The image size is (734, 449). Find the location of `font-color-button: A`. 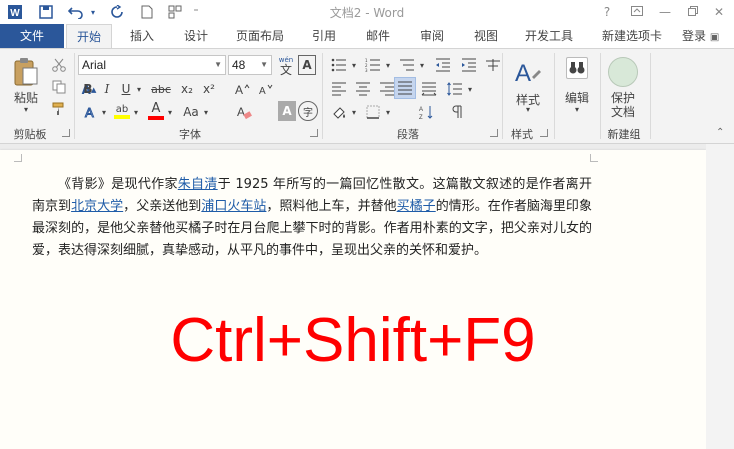

font-color-button: A is located at coordinates (156, 111).